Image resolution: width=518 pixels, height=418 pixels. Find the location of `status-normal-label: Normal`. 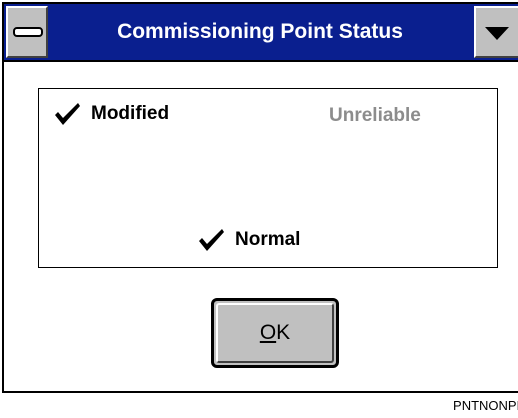

status-normal-label: Normal is located at coordinates (268, 239).